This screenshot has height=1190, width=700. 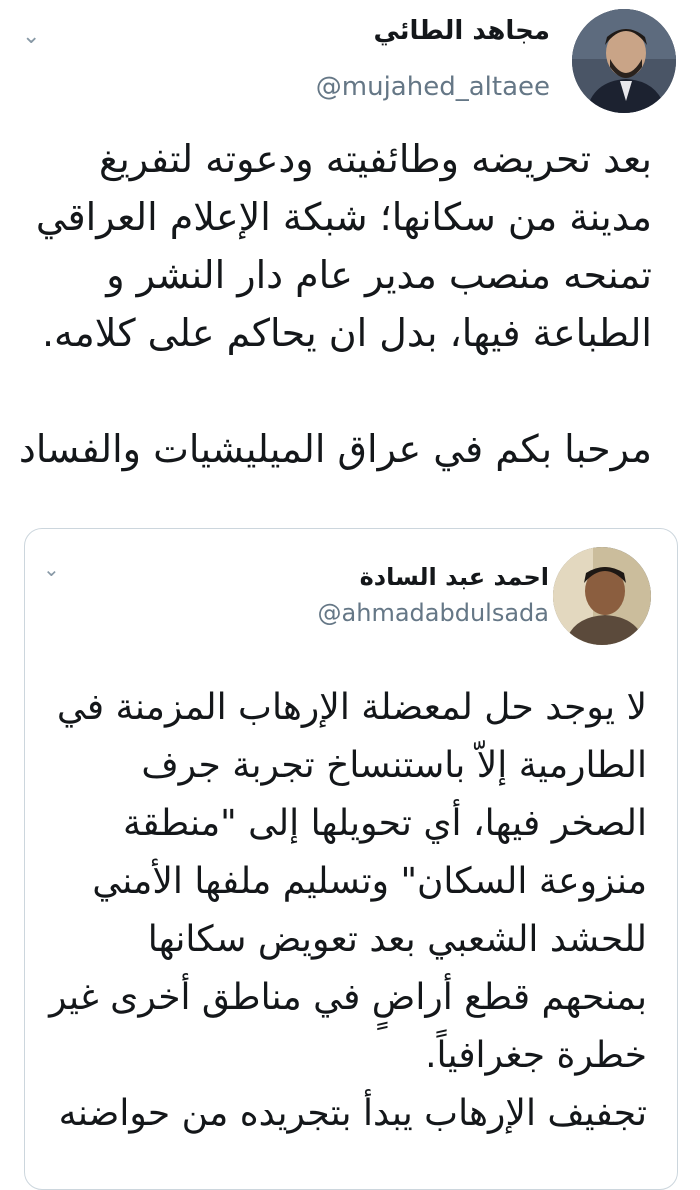 I want to click on author-name: مجاهد الطائي, so click(x=461, y=31).